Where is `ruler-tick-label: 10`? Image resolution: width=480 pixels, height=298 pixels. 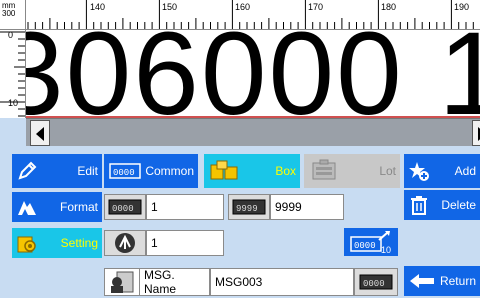 ruler-tick-label: 10 is located at coordinates (13, 103).